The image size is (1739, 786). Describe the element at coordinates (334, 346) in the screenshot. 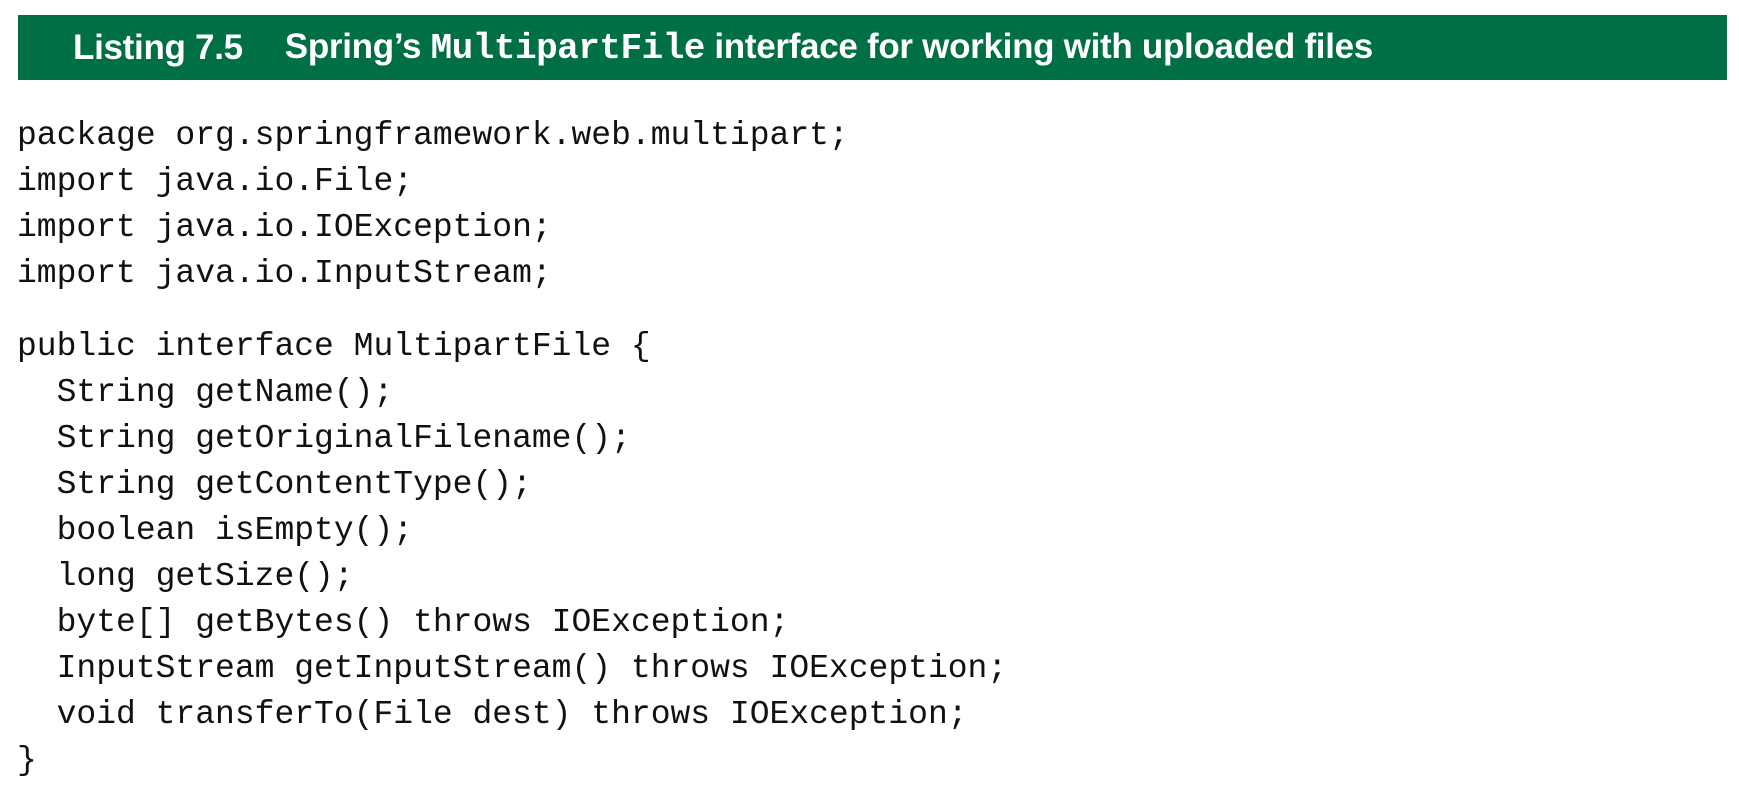

I see `code-line-interface-declaration: public interface MultipartFile {` at that location.